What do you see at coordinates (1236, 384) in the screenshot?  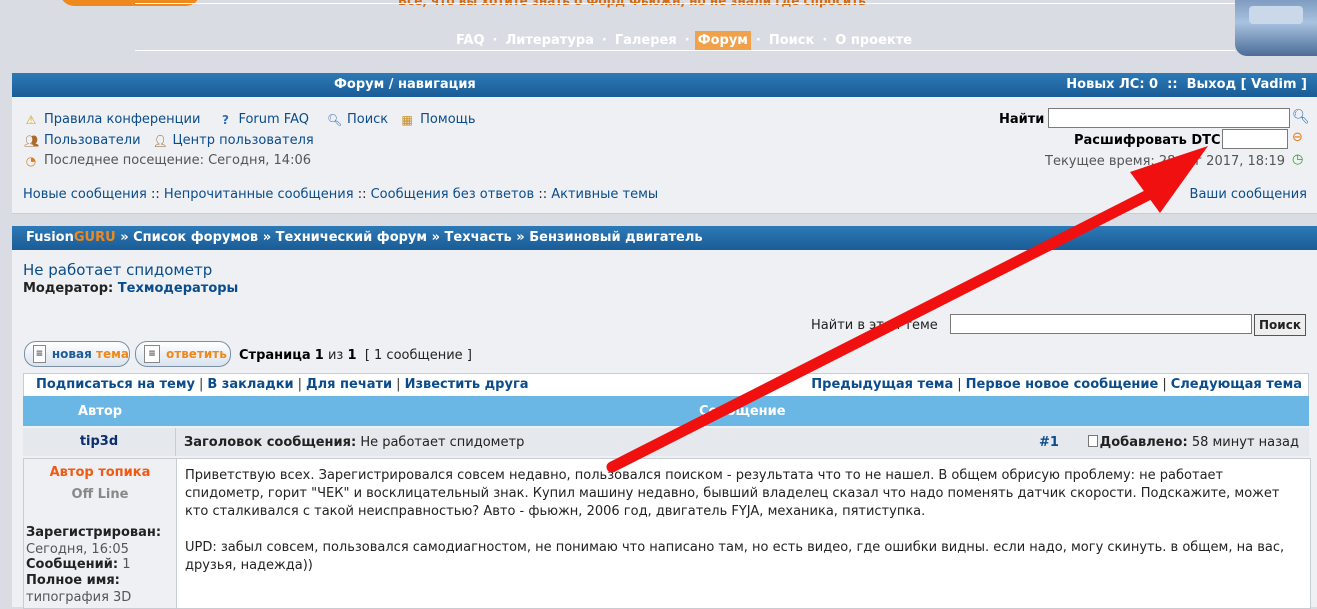 I see `next-topic-link: Следующая тема` at bounding box center [1236, 384].